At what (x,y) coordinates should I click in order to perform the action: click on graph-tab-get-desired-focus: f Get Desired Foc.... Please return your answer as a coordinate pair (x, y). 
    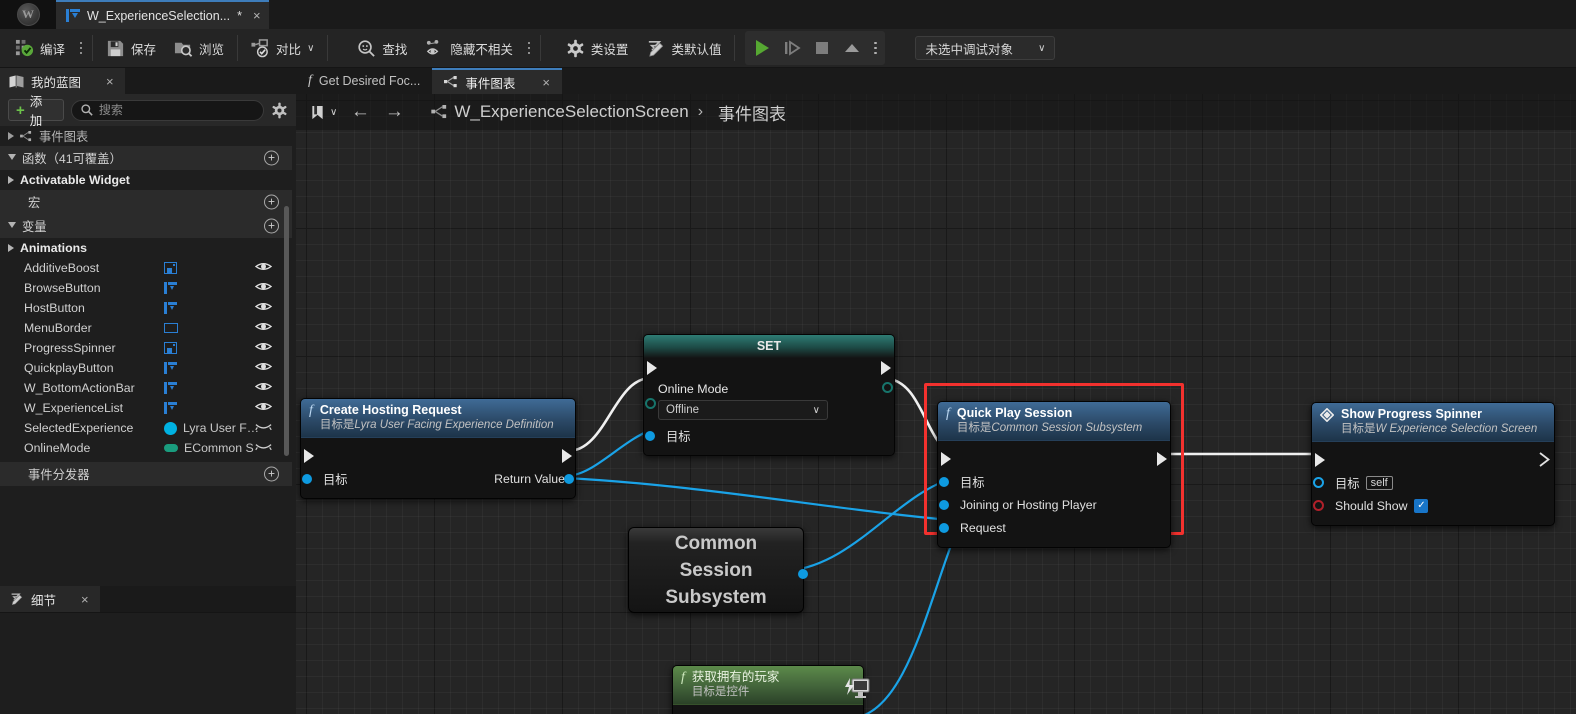
    Looking at the image, I should click on (364, 81).